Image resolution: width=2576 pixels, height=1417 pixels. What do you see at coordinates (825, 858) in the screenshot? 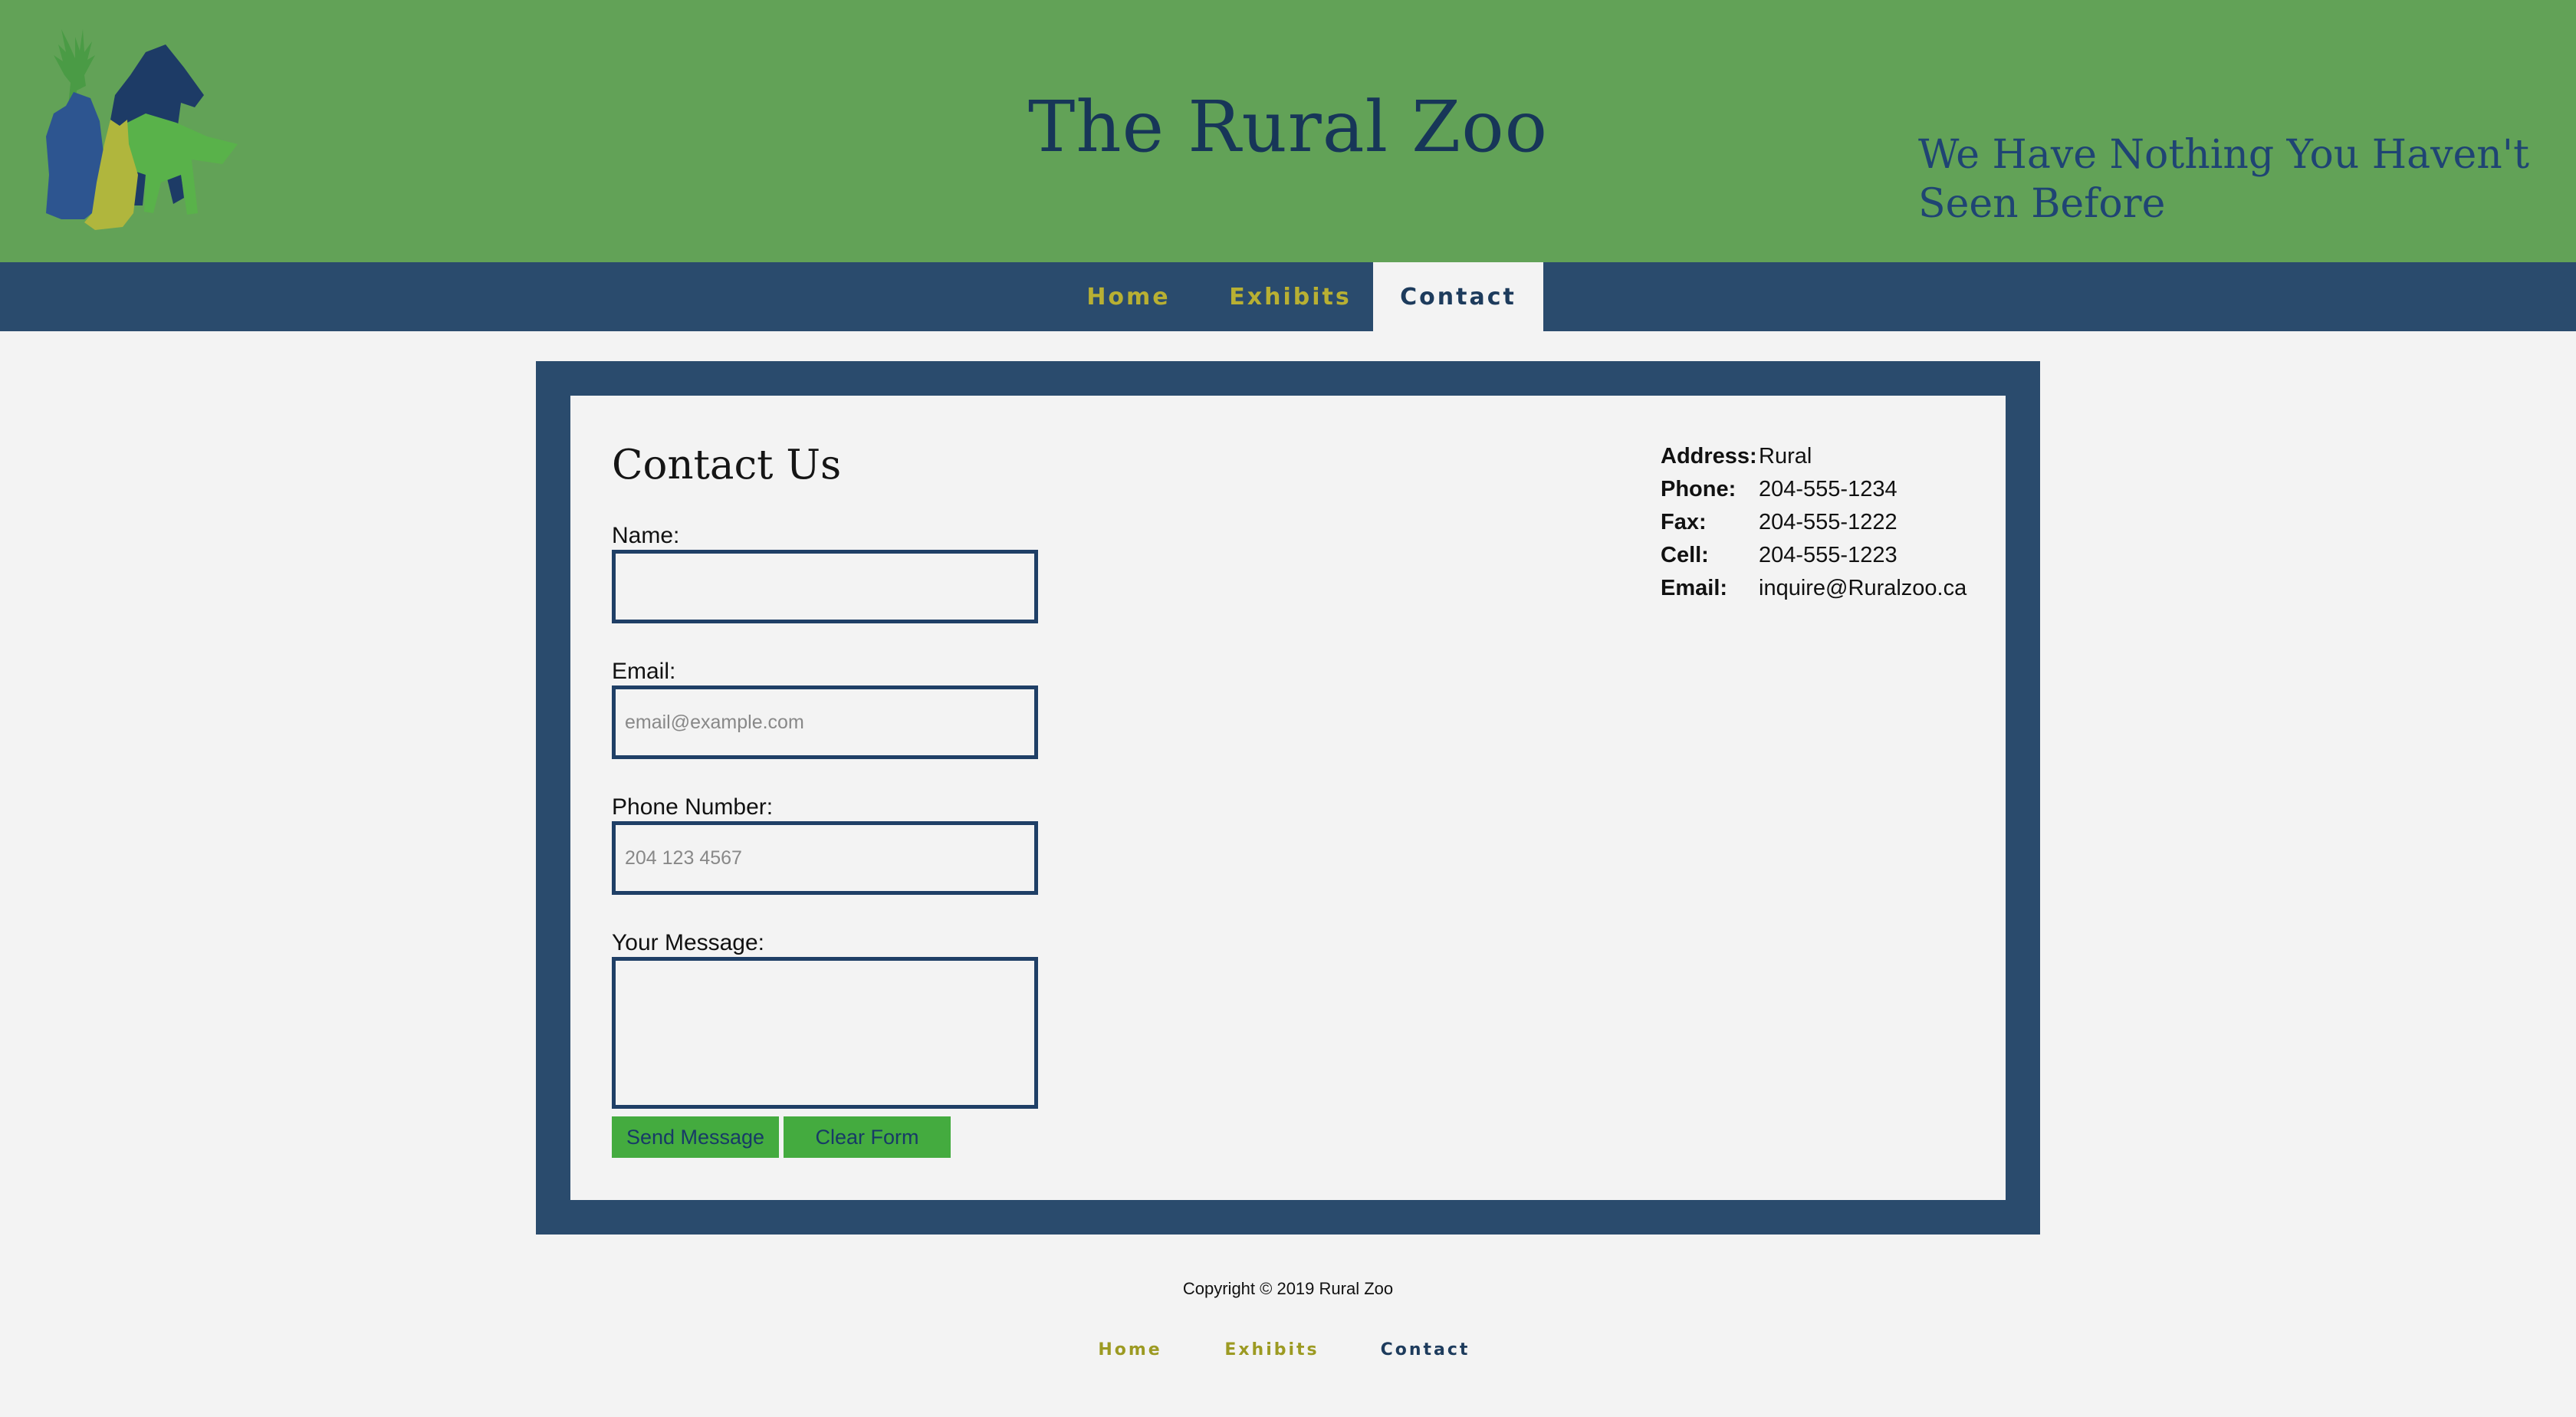
I see `phone-input` at bounding box center [825, 858].